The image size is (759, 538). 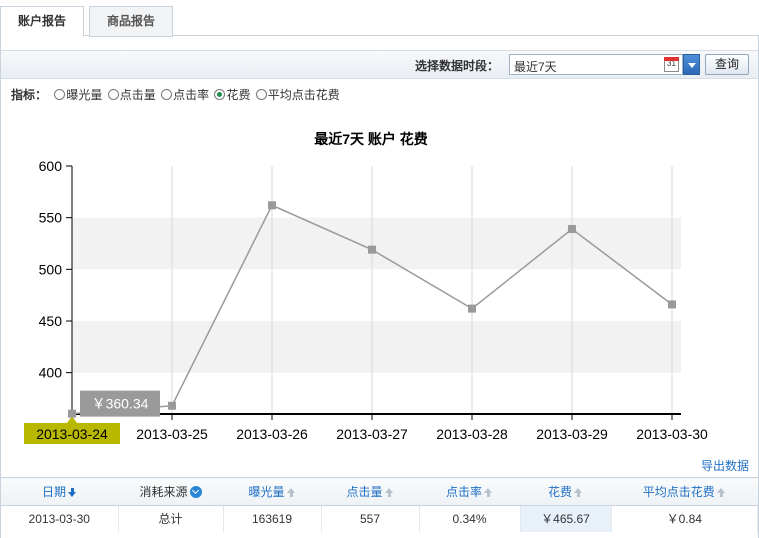 What do you see at coordinates (171, 518) in the screenshot?
I see `cell-source: 总计` at bounding box center [171, 518].